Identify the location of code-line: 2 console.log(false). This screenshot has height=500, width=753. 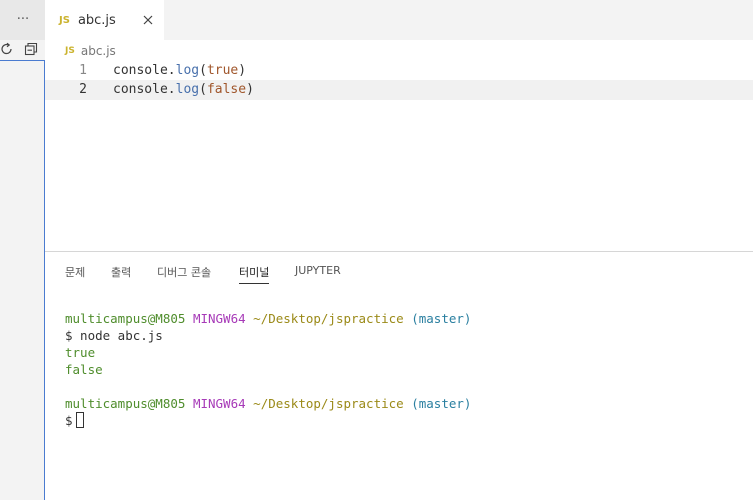
(399, 90).